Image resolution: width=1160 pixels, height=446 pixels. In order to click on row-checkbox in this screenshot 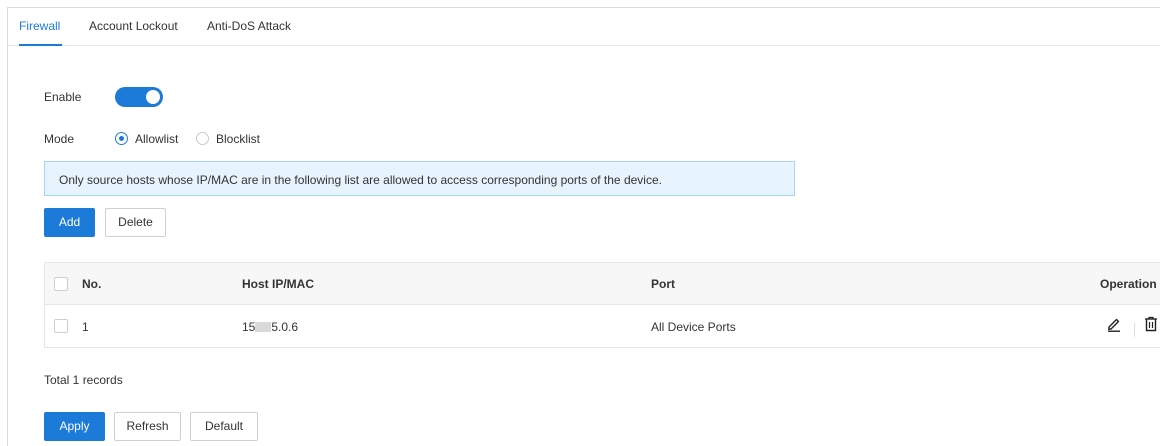, I will do `click(61, 326)`.